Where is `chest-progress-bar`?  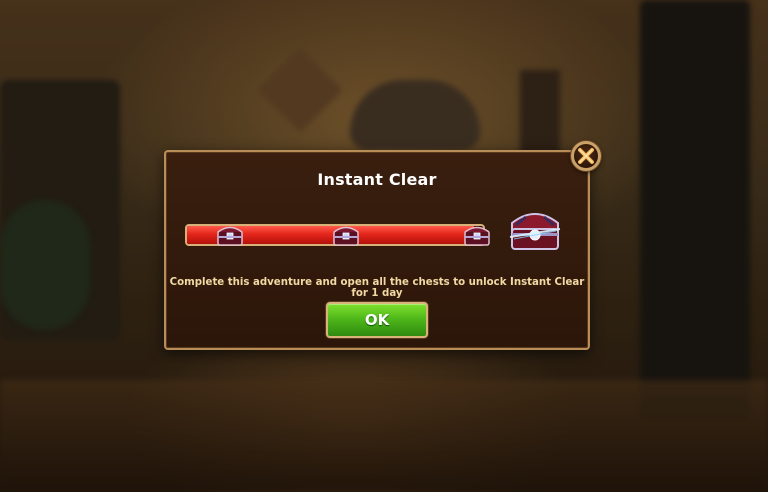
chest-progress-bar is located at coordinates (340, 236).